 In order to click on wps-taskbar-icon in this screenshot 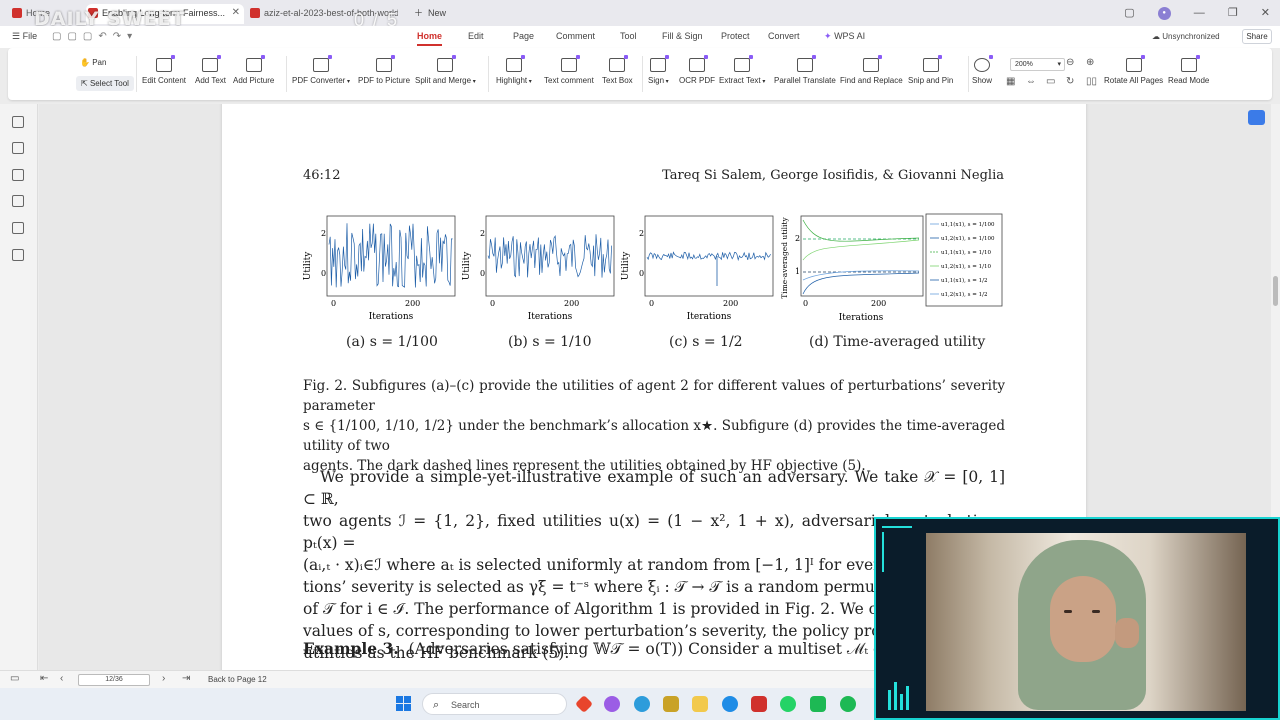, I will do `click(759, 704)`.